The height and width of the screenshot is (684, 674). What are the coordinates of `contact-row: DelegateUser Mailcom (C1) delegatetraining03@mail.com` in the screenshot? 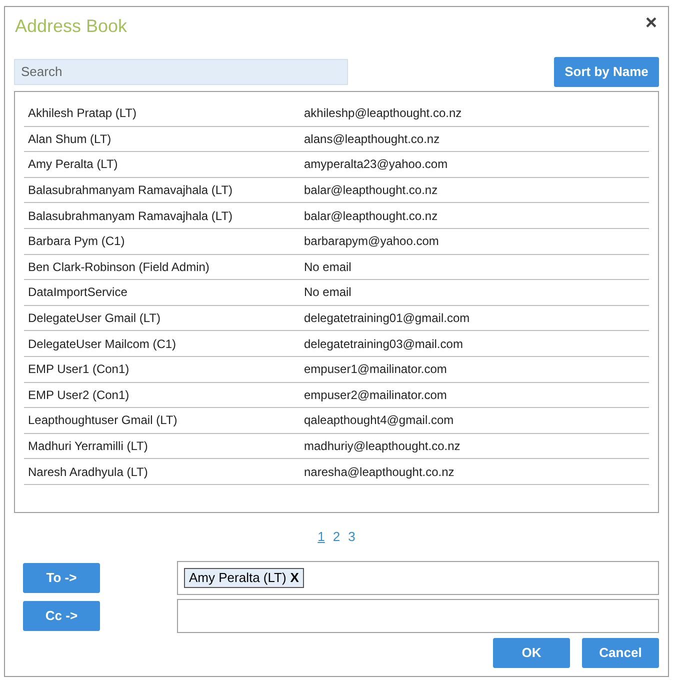 It's located at (336, 344).